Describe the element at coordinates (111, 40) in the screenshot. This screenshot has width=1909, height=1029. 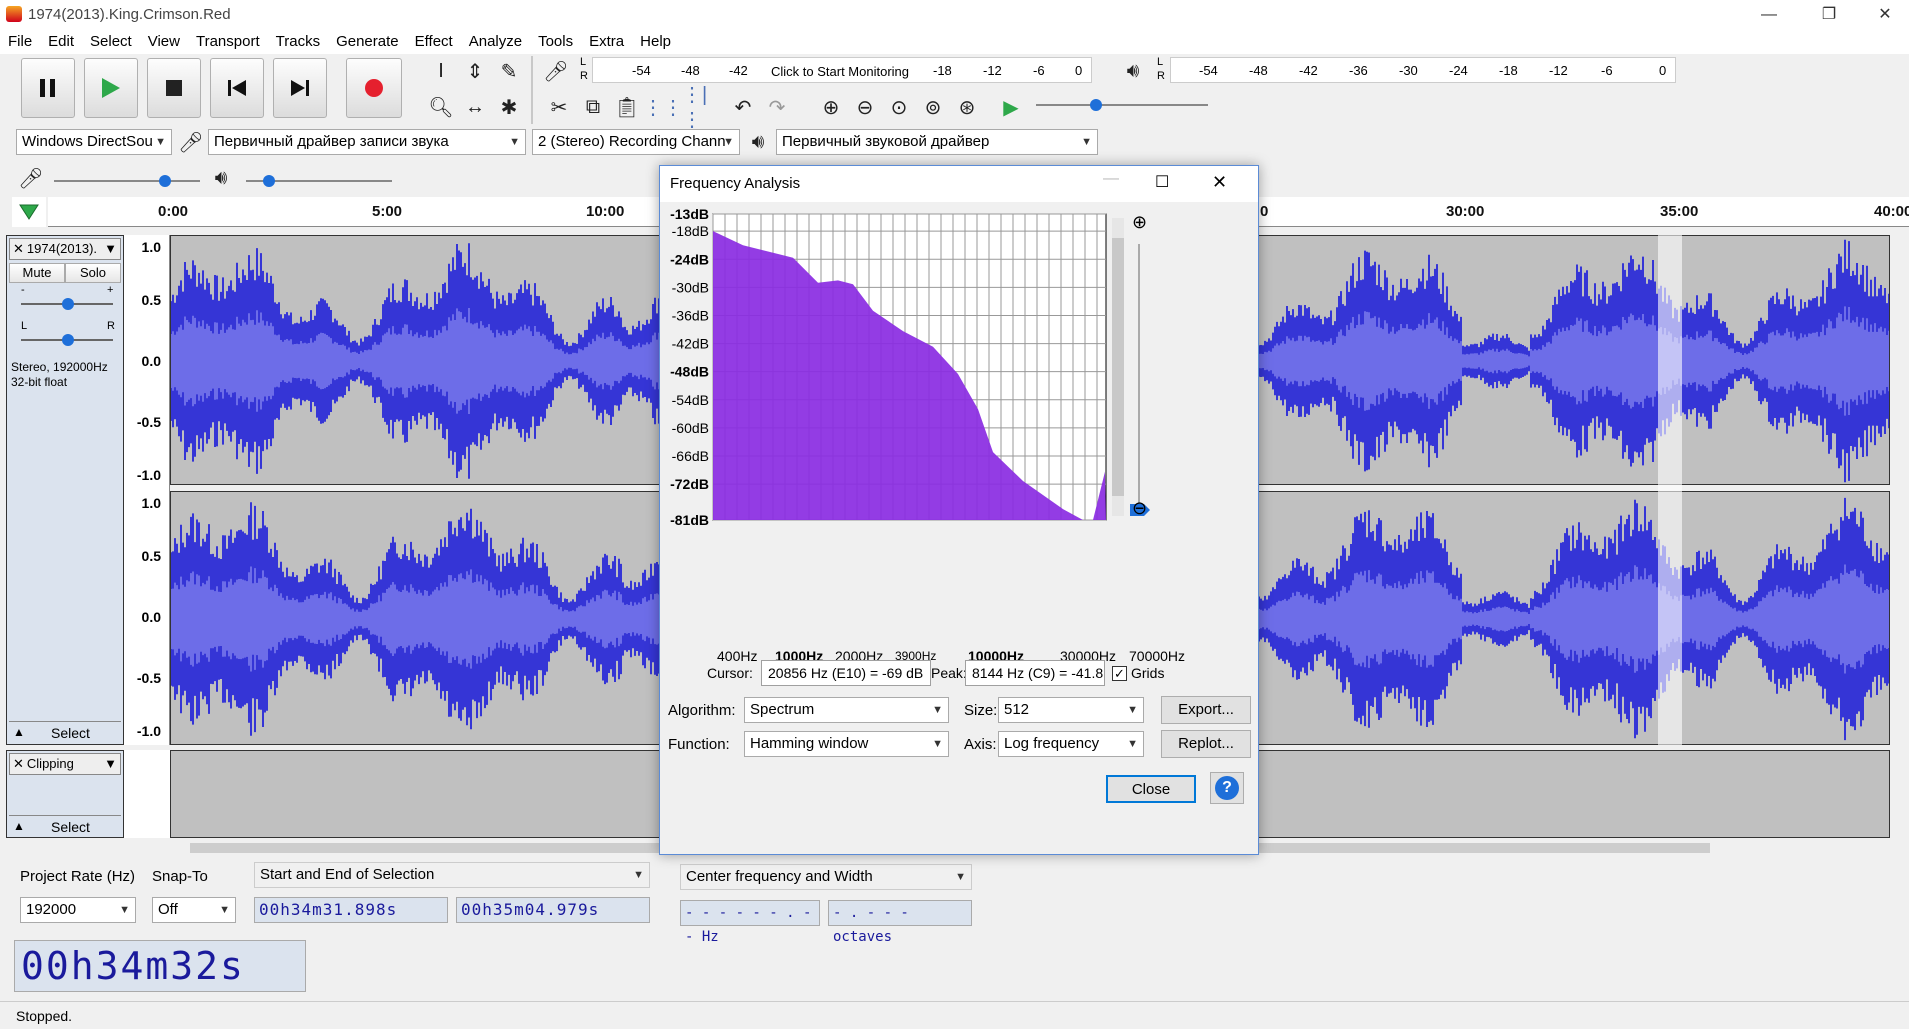
I see `menu-select: Select` at that location.